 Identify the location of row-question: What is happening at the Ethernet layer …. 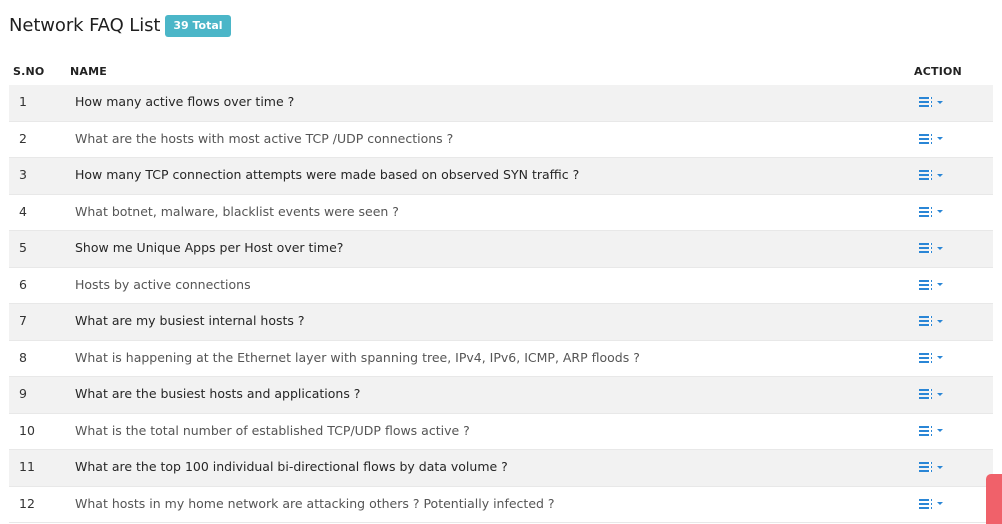
(357, 357).